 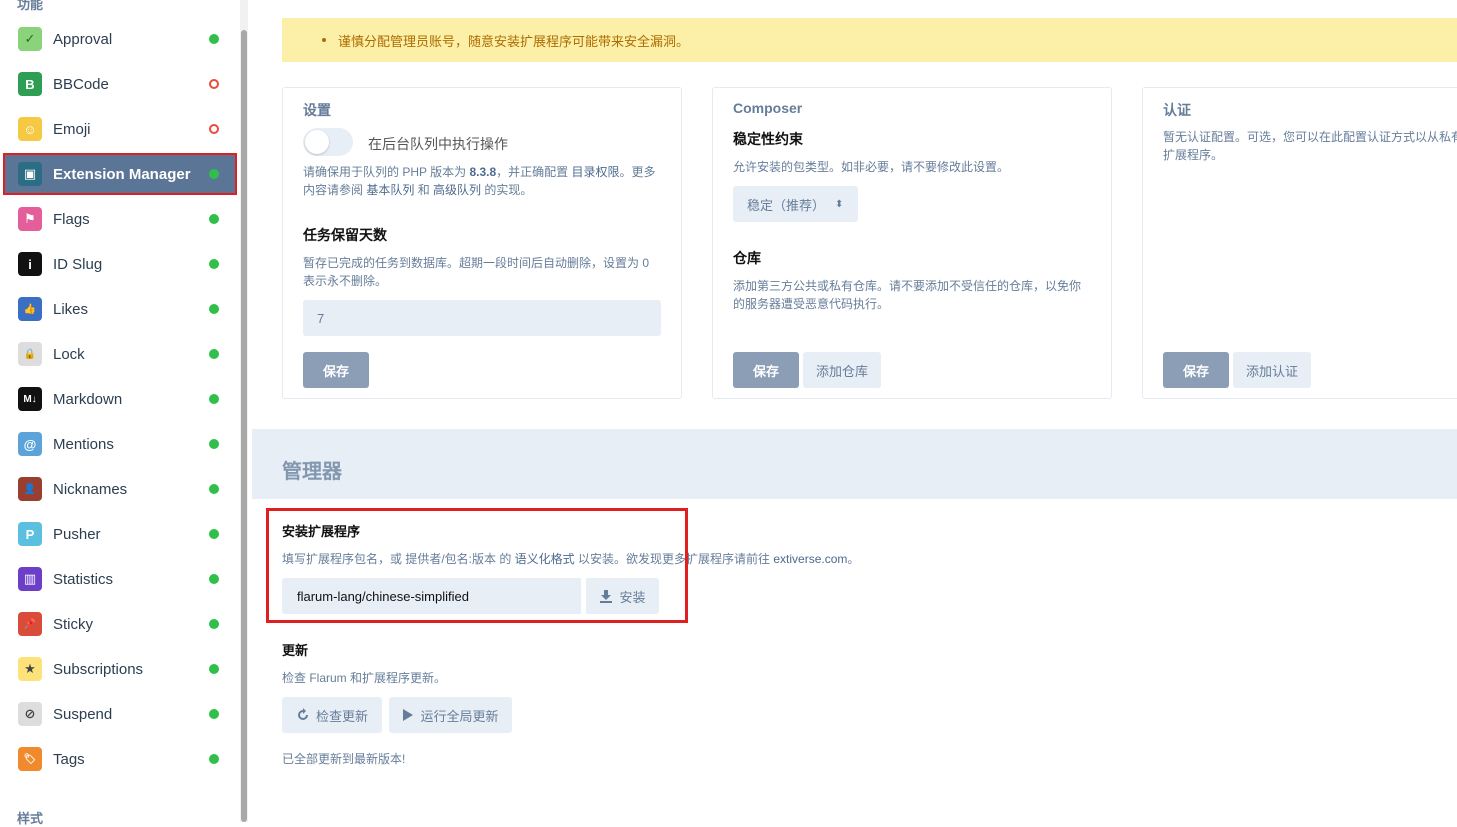 What do you see at coordinates (854, 464) in the screenshot?
I see `manager-section-header: 管理器` at bounding box center [854, 464].